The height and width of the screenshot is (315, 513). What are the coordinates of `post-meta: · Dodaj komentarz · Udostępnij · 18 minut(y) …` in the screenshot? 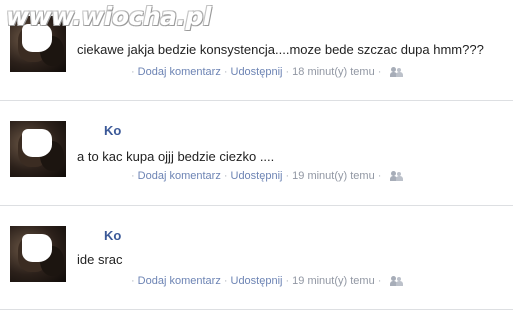 It's located at (266, 72).